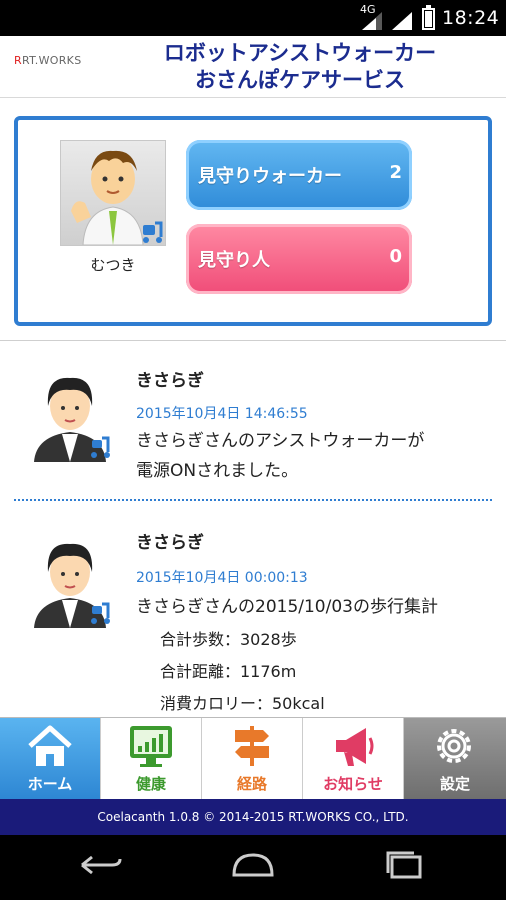  What do you see at coordinates (222, 578) in the screenshot?
I see `feed-timestamp: 2015年10月4日 00:00:13` at bounding box center [222, 578].